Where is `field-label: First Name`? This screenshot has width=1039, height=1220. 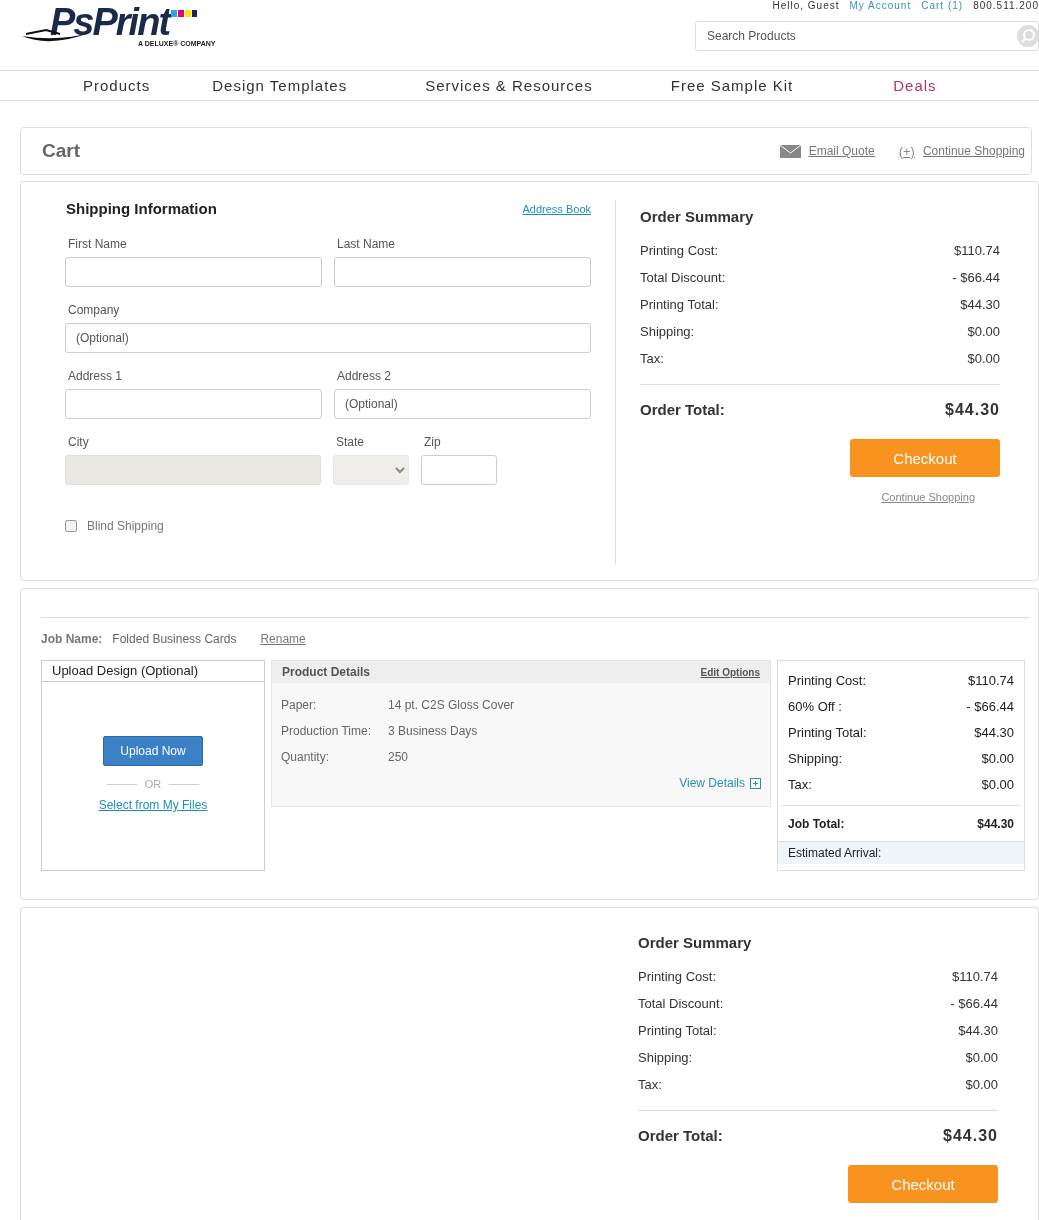 field-label: First Name is located at coordinates (97, 244).